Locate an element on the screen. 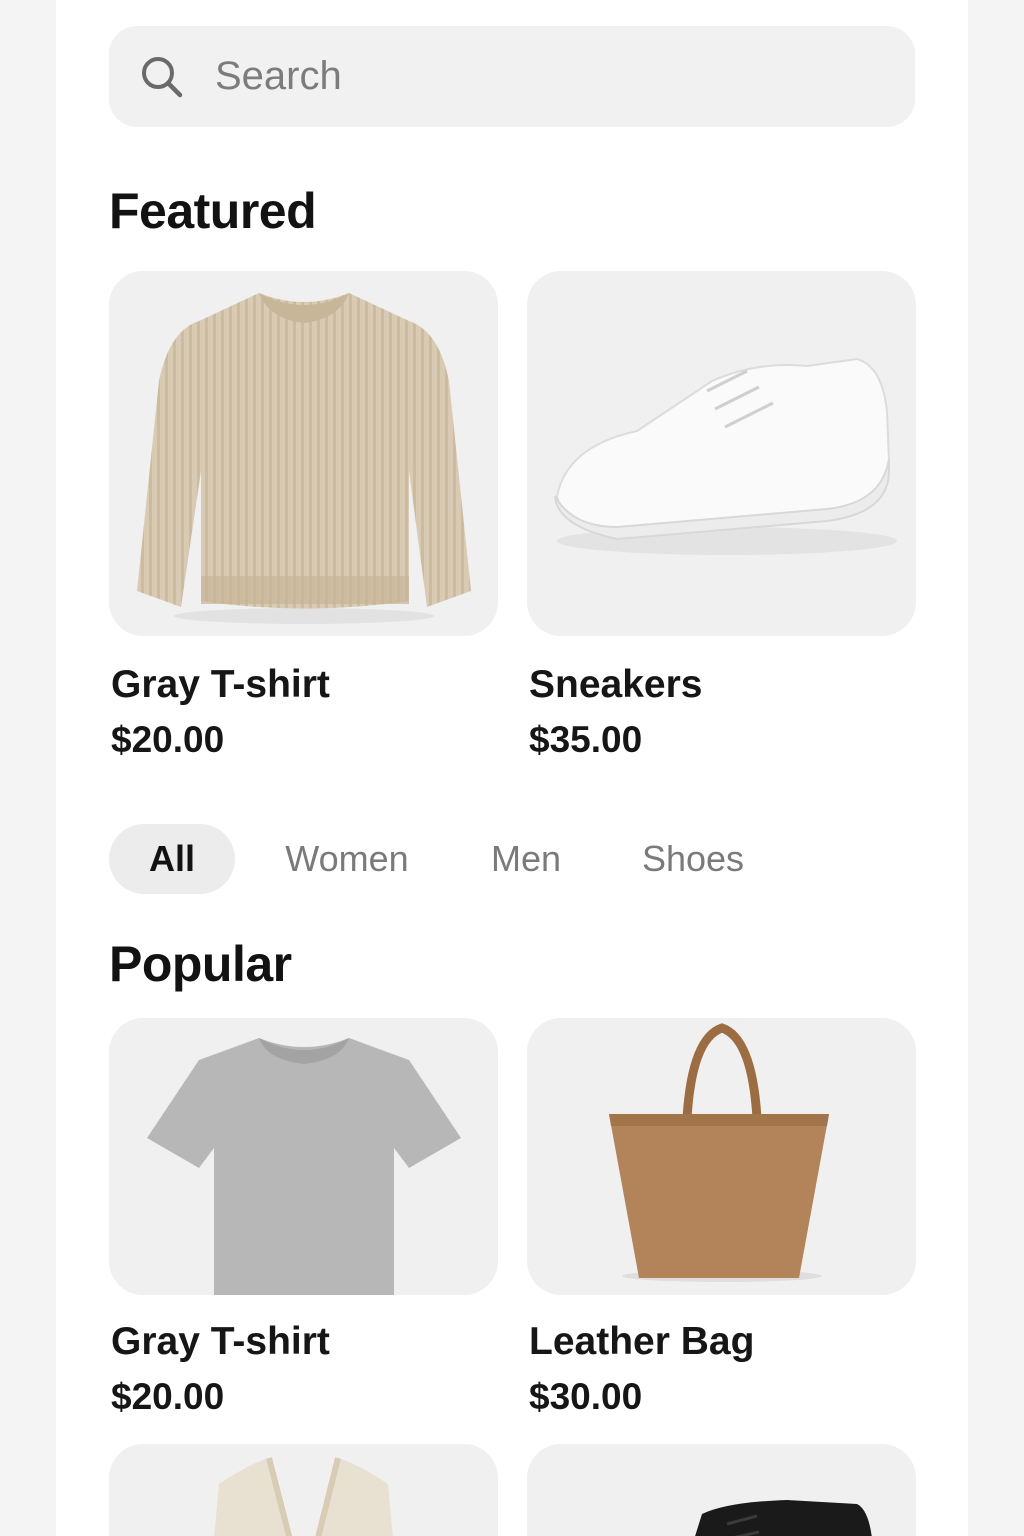  sneaker-image is located at coordinates (725, 456).